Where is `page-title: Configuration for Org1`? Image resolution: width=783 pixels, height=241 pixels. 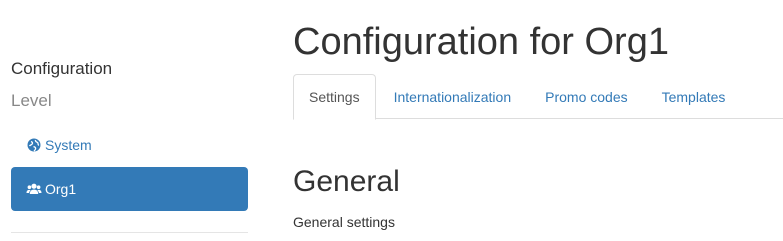
page-title: Configuration for Org1 is located at coordinates (481, 42).